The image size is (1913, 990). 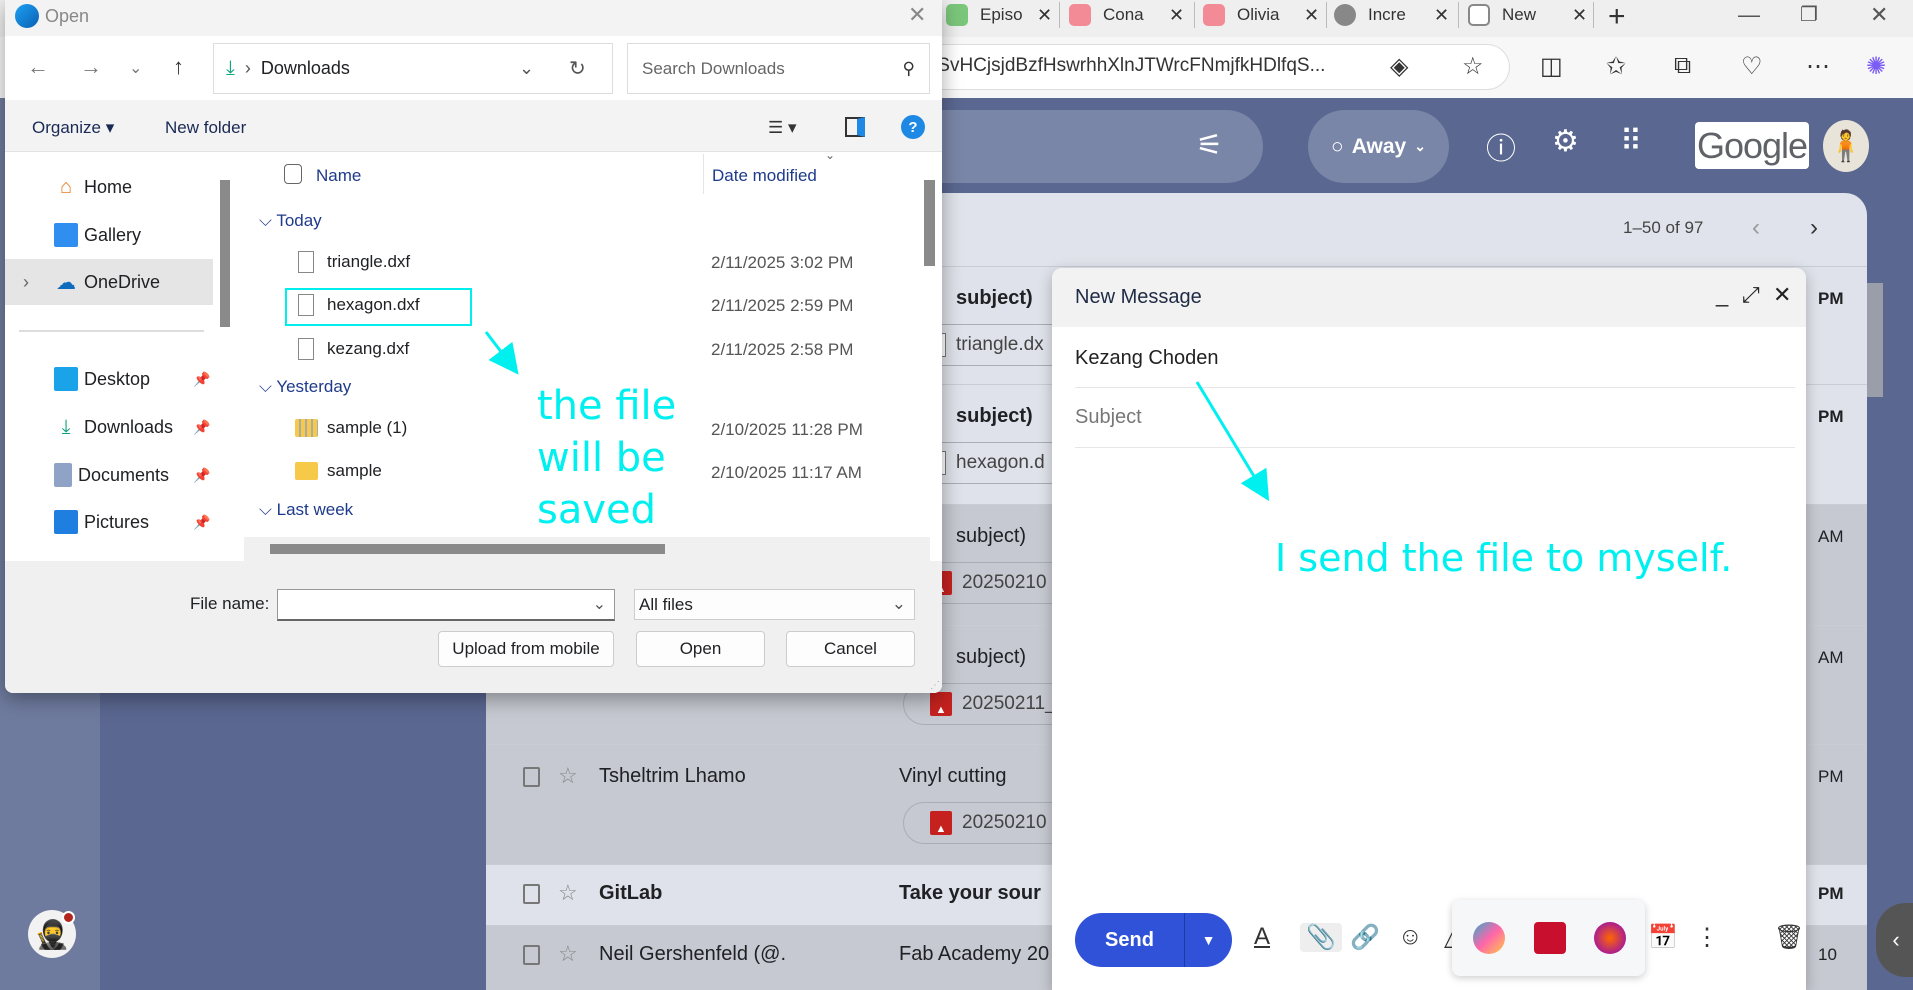 I want to click on preview-pane-icon, so click(x=855, y=127).